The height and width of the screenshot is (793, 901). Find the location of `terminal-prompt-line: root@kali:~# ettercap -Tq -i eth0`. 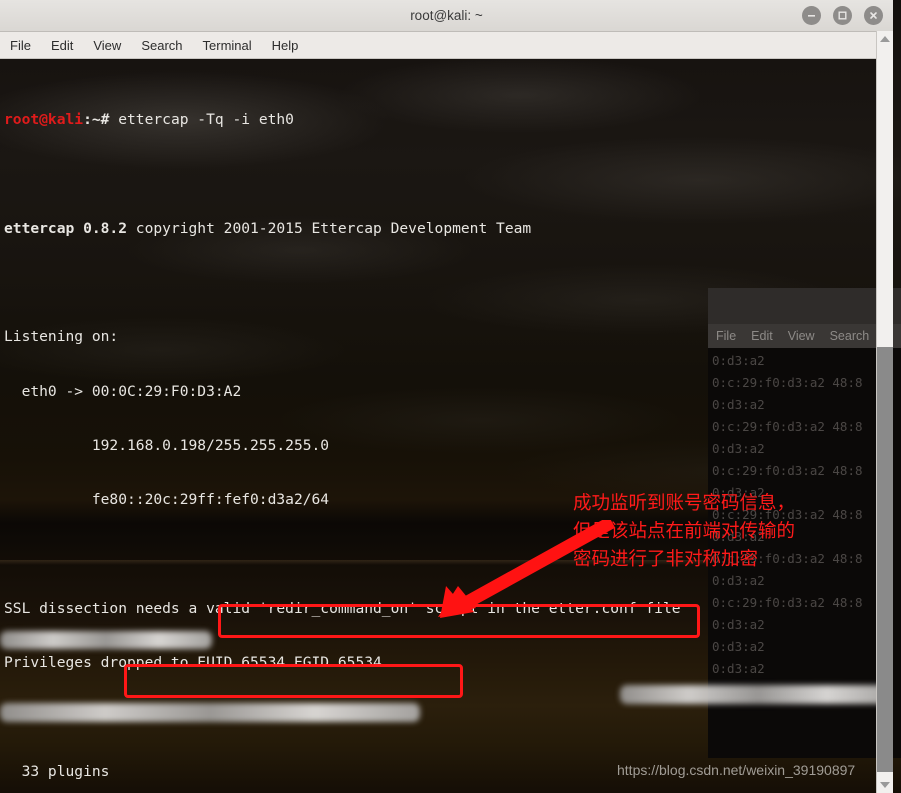

terminal-prompt-line: root@kali:~# ettercap -Tq -i eth0 is located at coordinates (448, 120).